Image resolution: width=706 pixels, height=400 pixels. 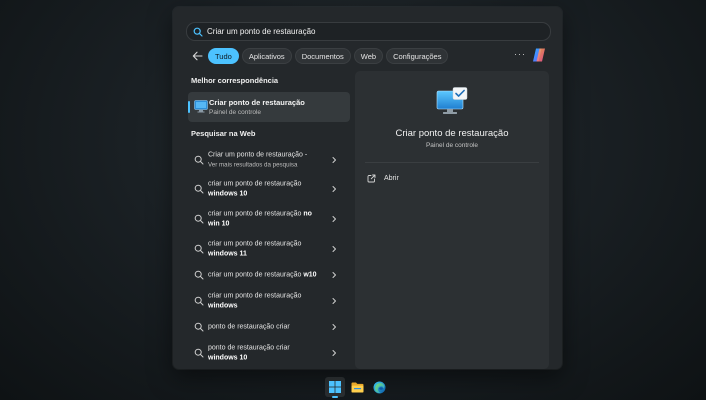 What do you see at coordinates (368, 56) in the screenshot?
I see `tab-web: Web` at bounding box center [368, 56].